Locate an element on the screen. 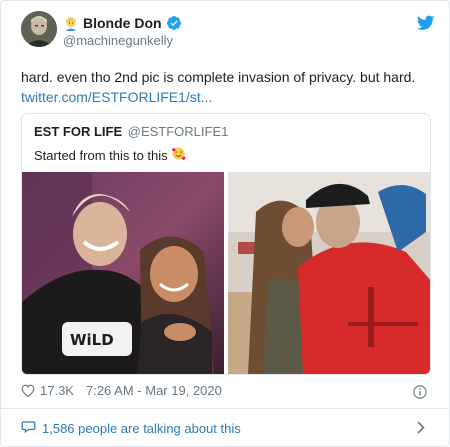 The height and width of the screenshot is (447, 450). svg-text: WiLD is located at coordinates (92, 340).